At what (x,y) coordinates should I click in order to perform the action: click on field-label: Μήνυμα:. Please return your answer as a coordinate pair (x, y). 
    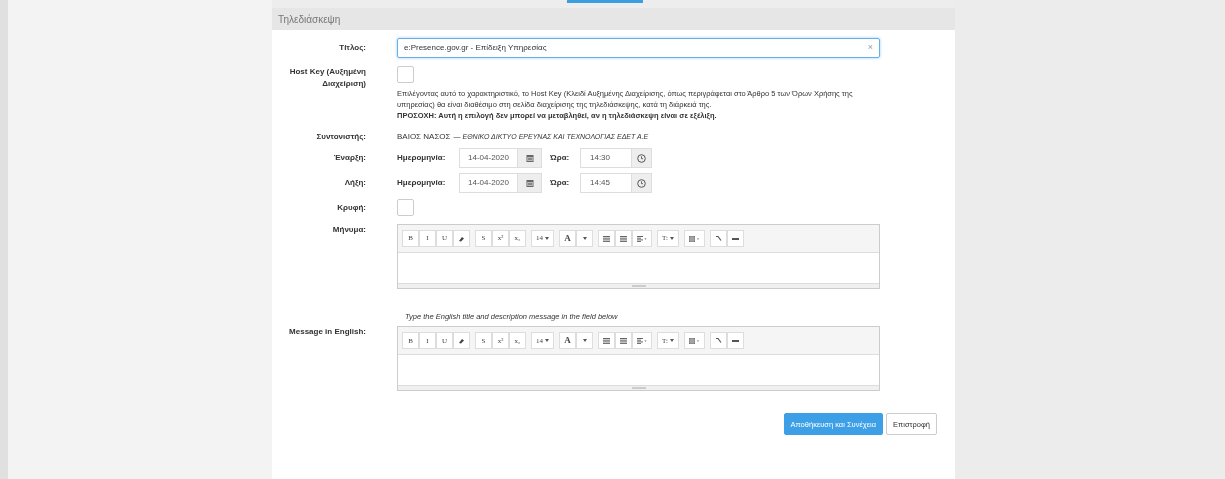
    Looking at the image, I should click on (349, 230).